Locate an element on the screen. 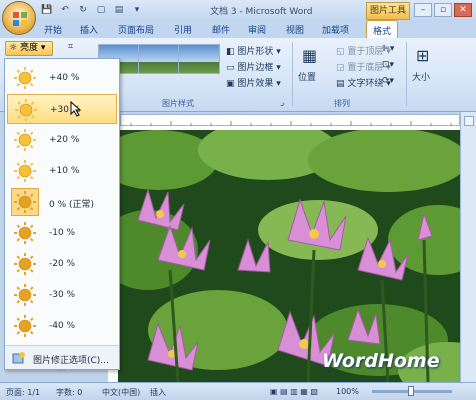  picture-shape-label: 图片形状 is located at coordinates (255, 52).